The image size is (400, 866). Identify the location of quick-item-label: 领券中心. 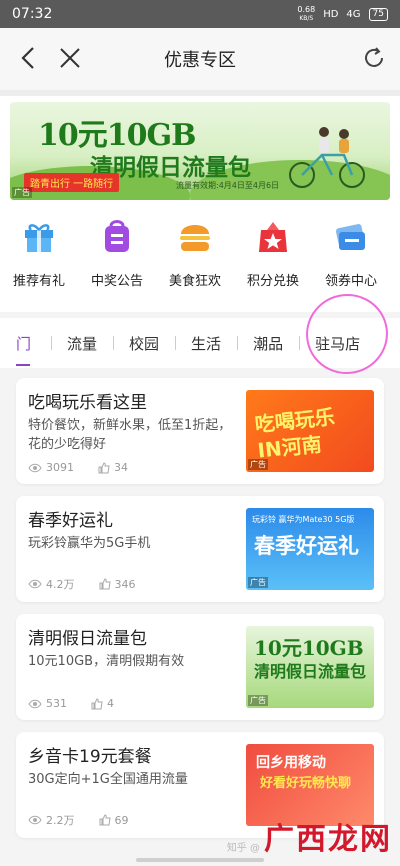
(350, 281).